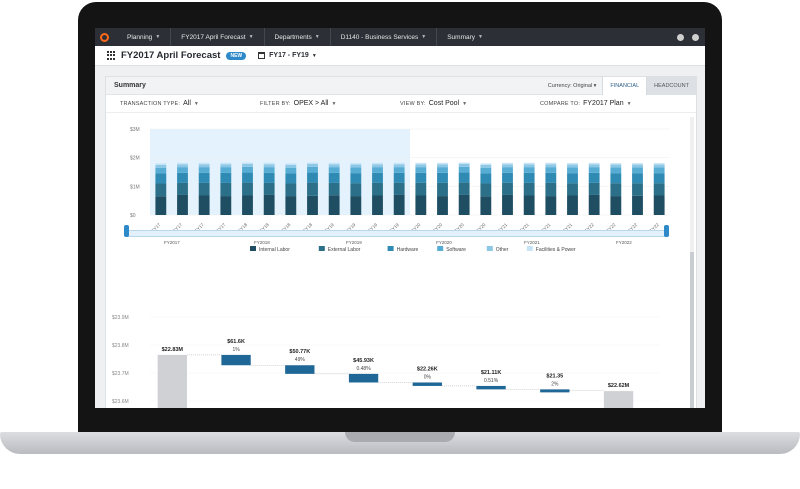  Describe the element at coordinates (135, 187) in the screenshot. I see `y-tick-label: $1M` at that location.